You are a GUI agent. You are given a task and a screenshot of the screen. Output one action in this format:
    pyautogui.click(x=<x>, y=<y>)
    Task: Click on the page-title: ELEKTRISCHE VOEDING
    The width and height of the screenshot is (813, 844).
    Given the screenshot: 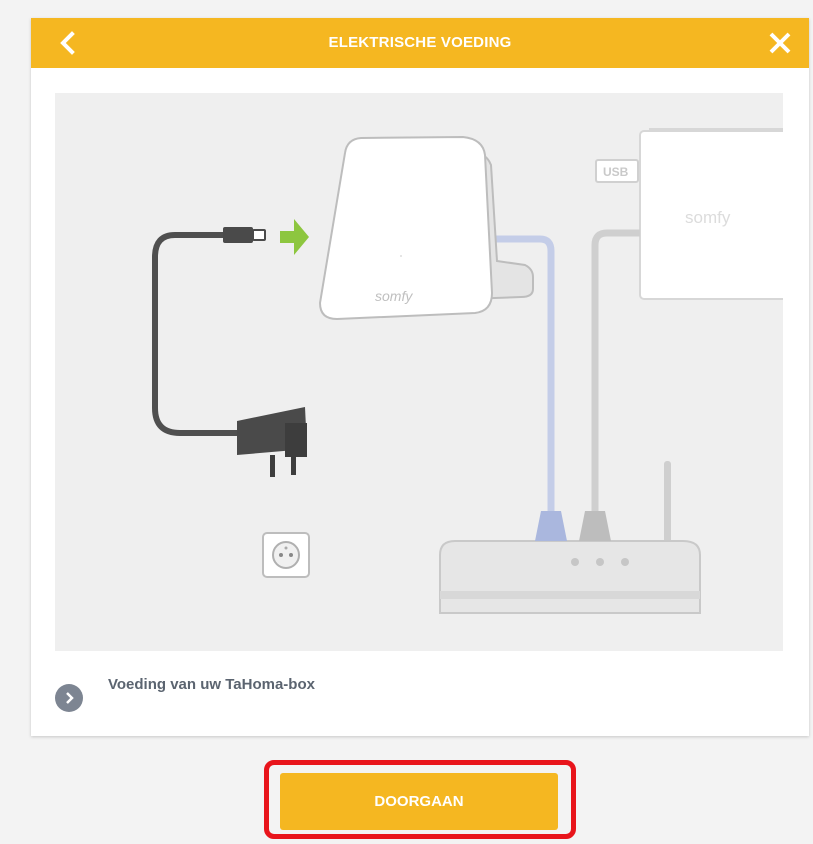 What is the action you would take?
    pyautogui.click(x=420, y=42)
    